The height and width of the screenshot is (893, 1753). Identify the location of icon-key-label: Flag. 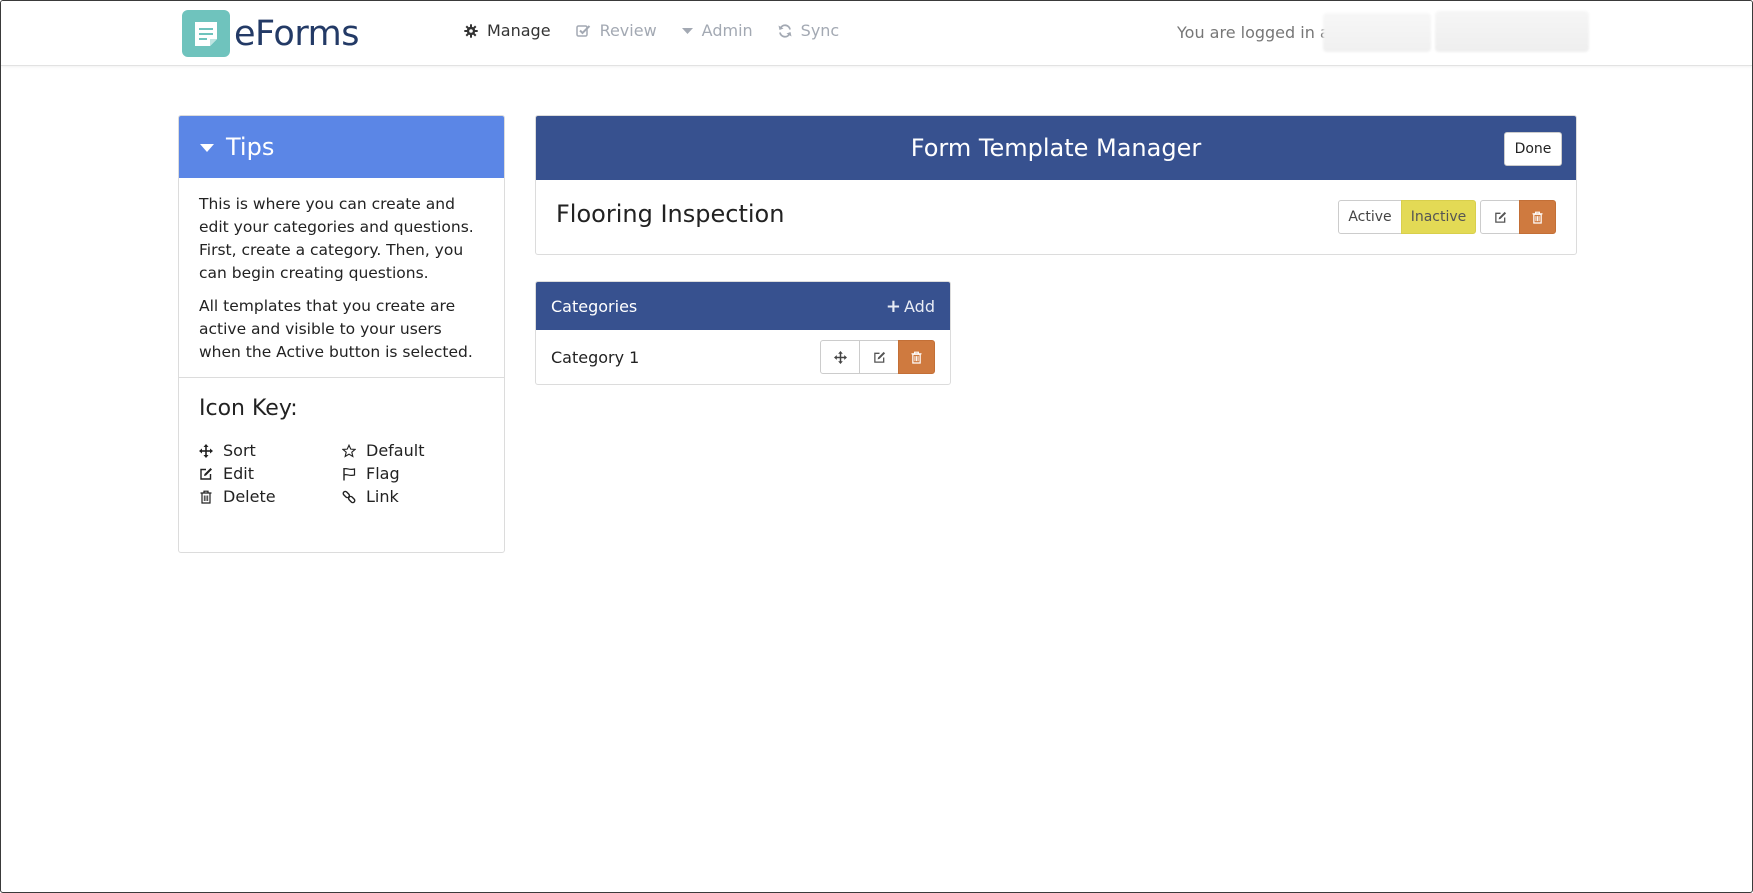
(383, 473).